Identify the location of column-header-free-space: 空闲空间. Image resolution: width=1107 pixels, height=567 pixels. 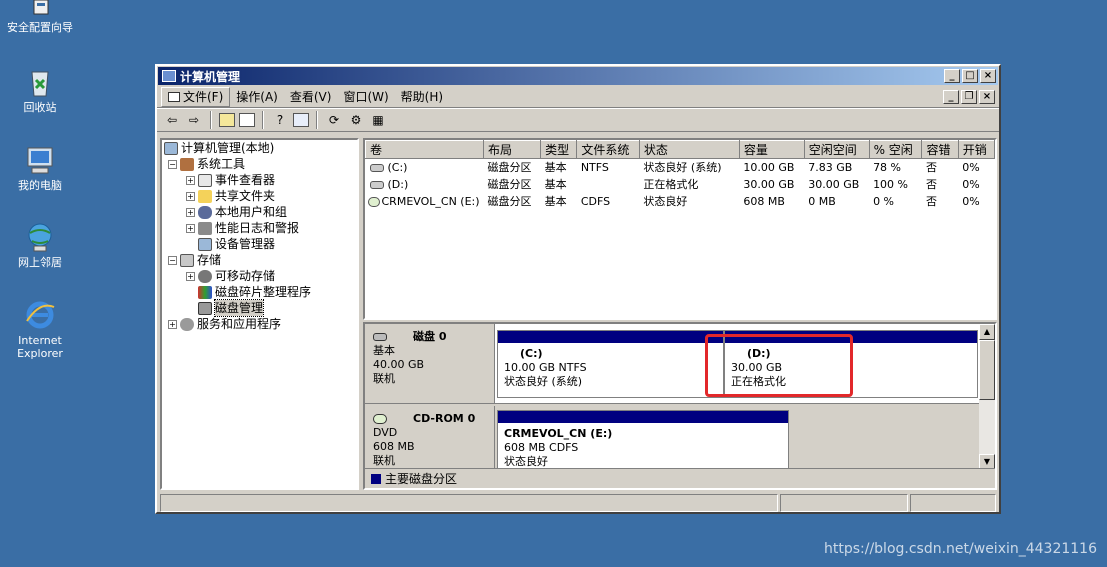
(836, 149).